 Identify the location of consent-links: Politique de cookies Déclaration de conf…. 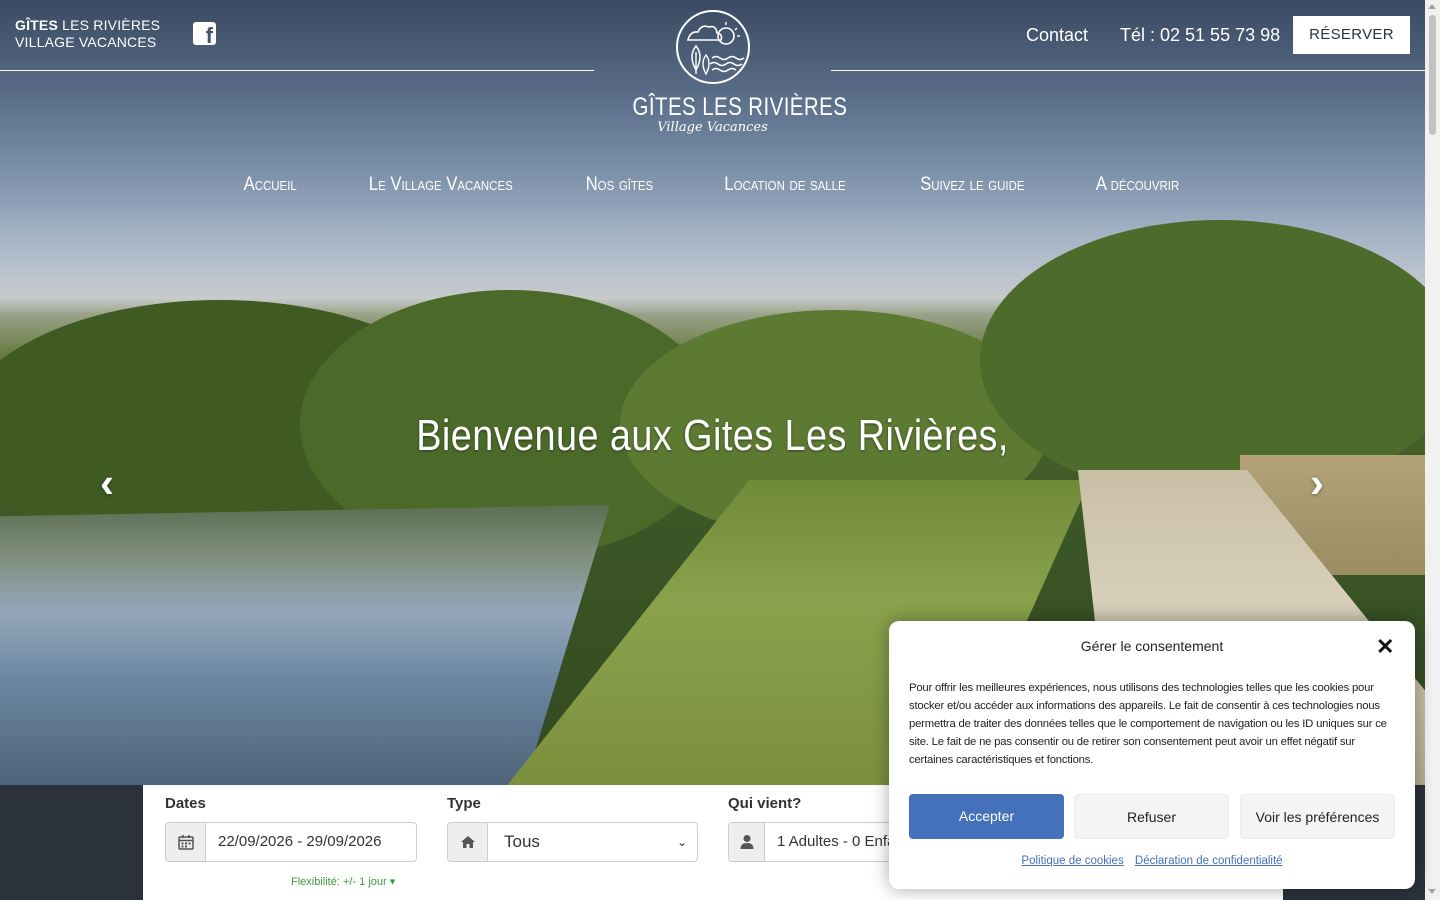
(1152, 861).